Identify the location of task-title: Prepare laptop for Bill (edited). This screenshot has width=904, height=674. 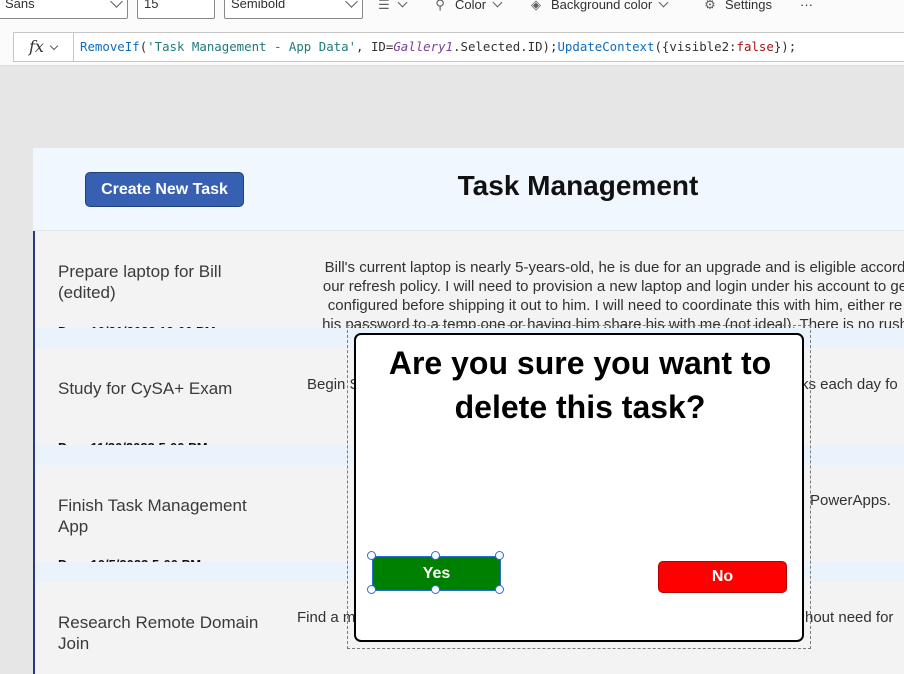
(140, 282).